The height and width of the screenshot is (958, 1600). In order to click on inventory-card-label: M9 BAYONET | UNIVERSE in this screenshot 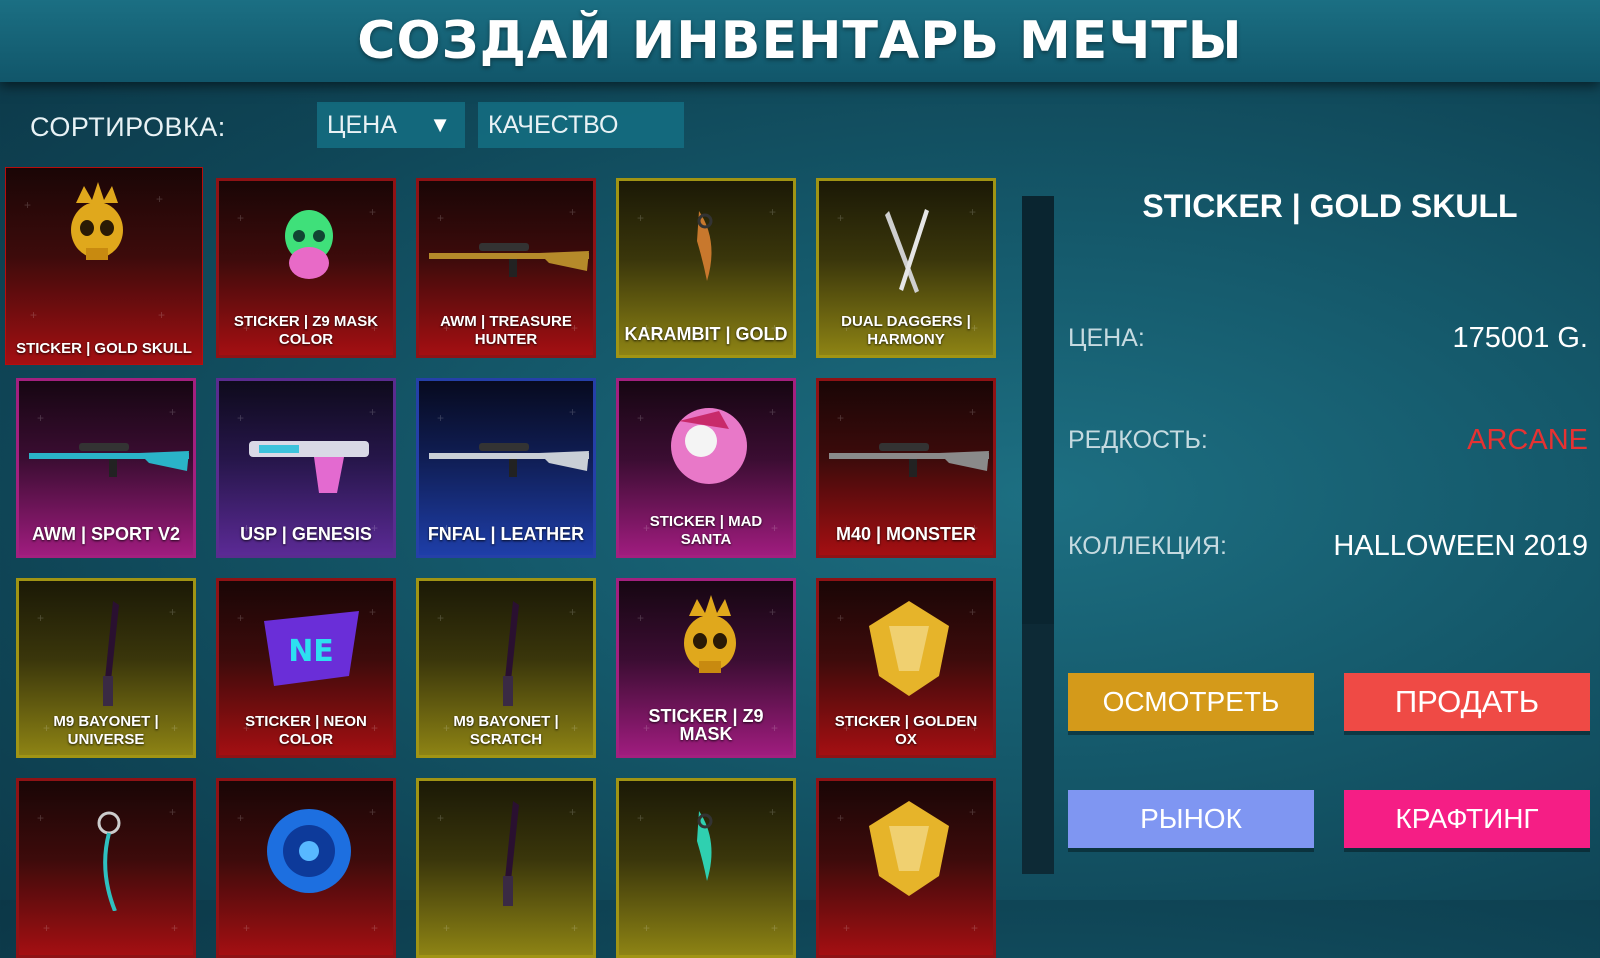, I will do `click(106, 730)`.